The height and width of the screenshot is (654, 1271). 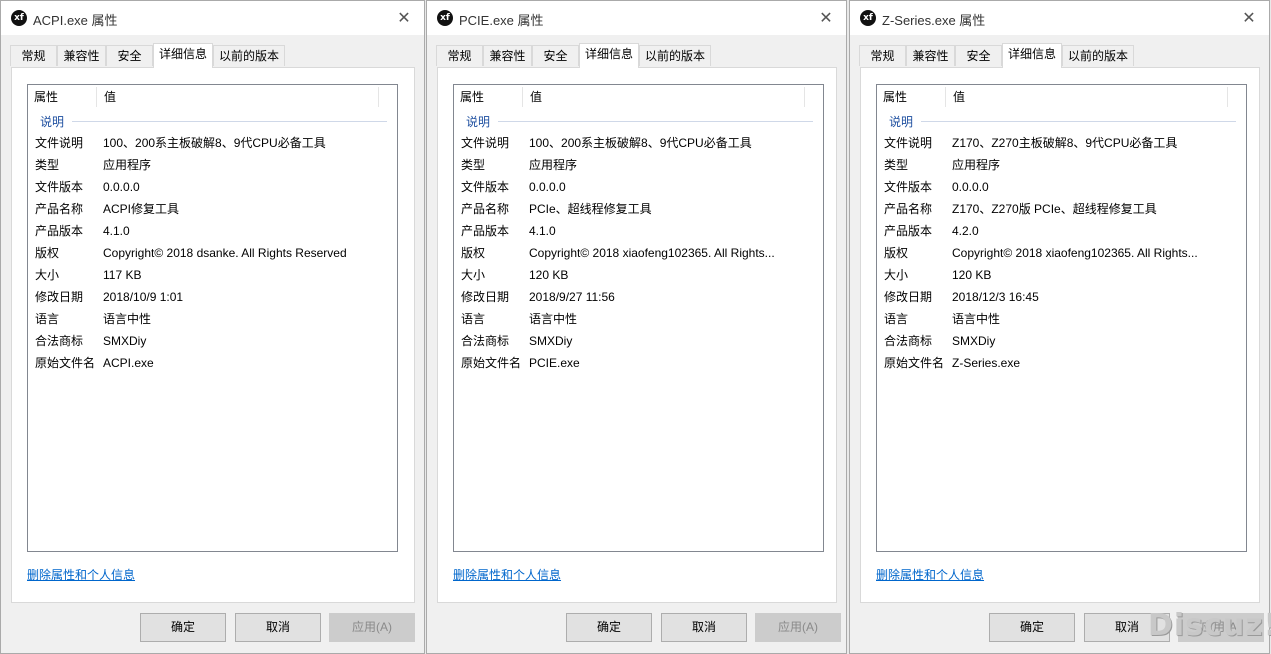 I want to click on property-value: 100、200系主板破解8、9代CPU必备工具, so click(x=214, y=143).